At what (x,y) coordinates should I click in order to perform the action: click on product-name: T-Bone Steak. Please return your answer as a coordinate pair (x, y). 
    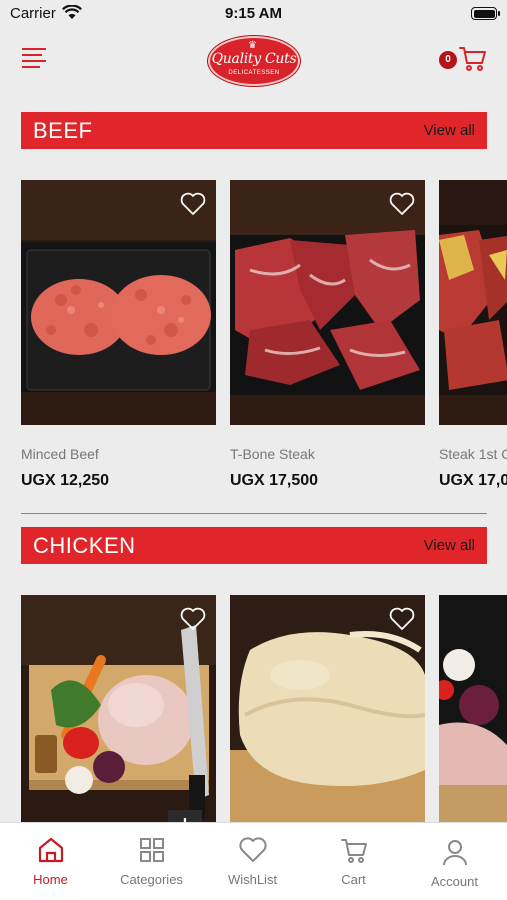
    Looking at the image, I should click on (272, 454).